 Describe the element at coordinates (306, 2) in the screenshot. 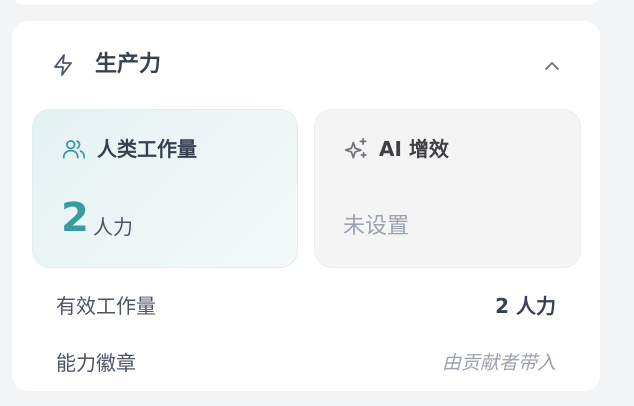

I see `previous-card` at that location.